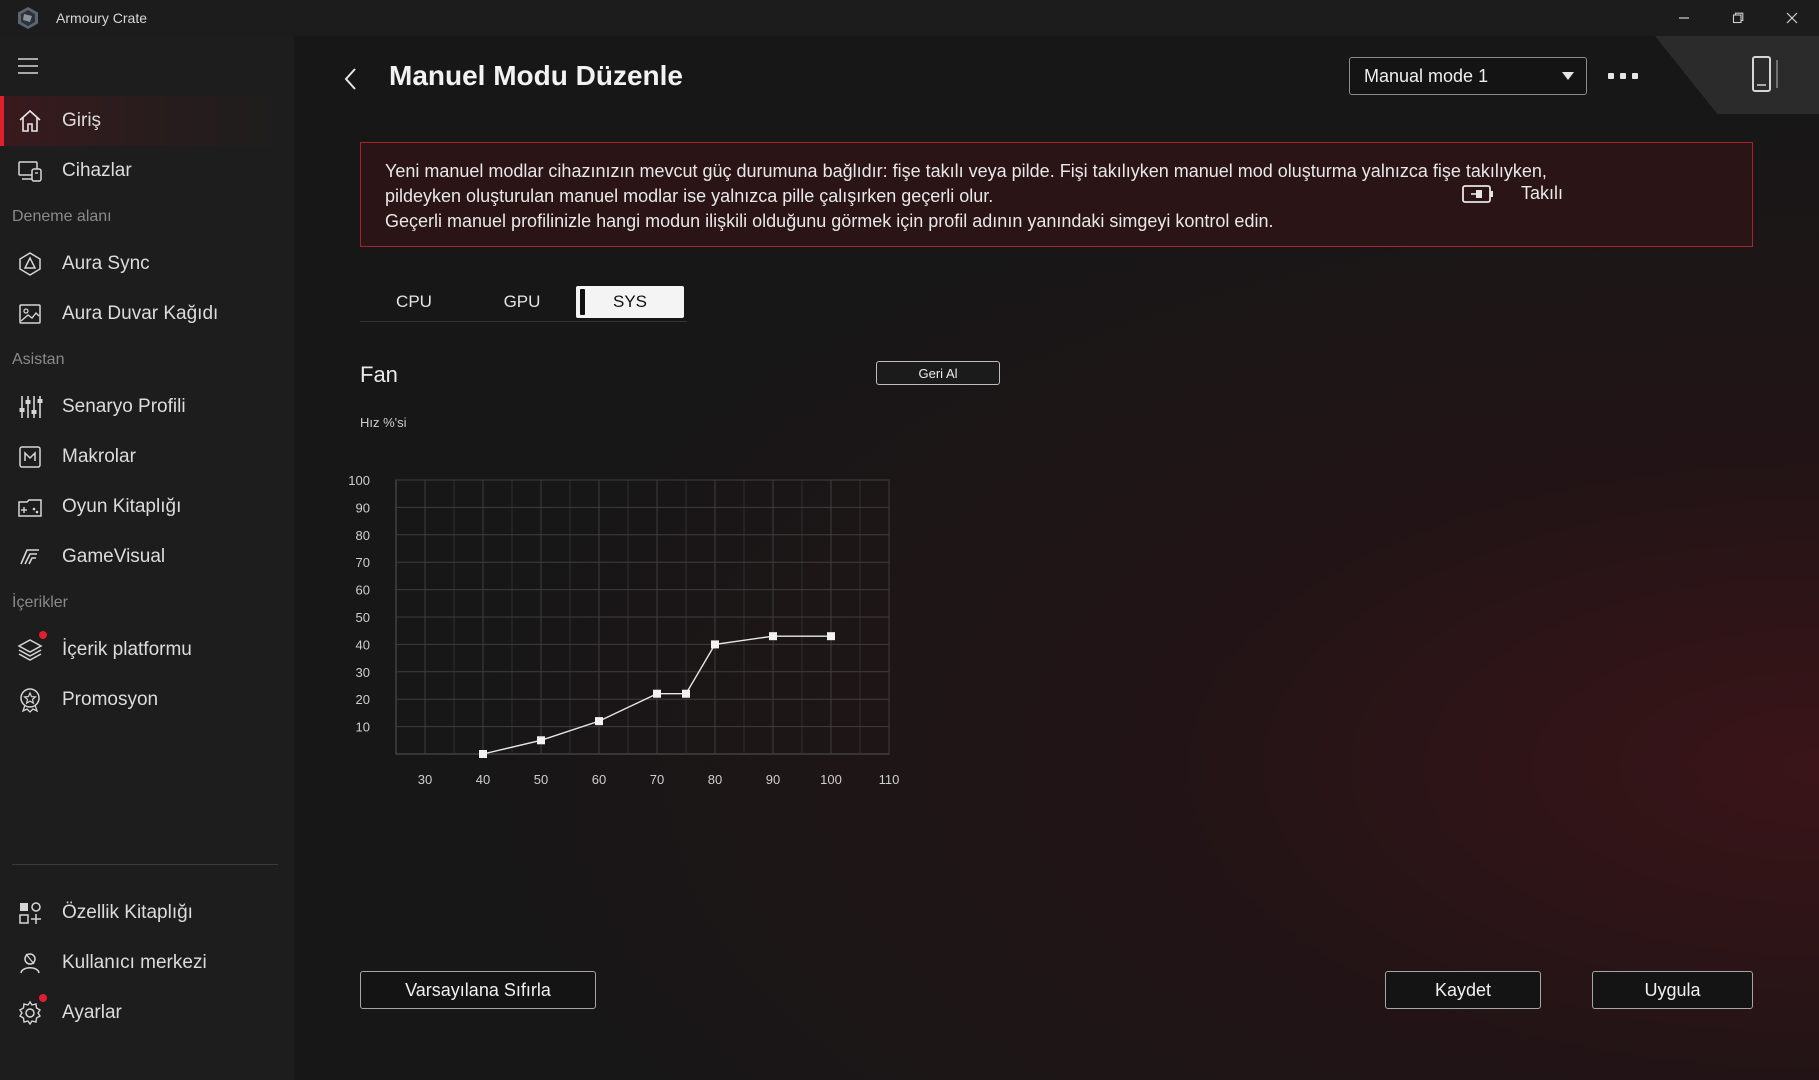  I want to click on macro-icon, so click(30, 457).